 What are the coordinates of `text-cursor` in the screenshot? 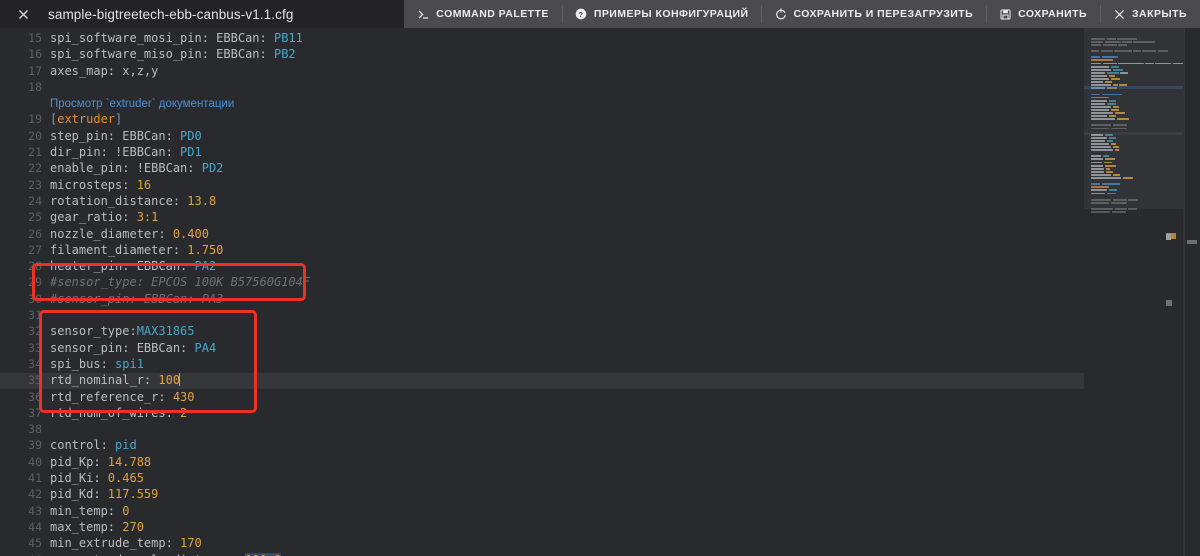 It's located at (180, 380).